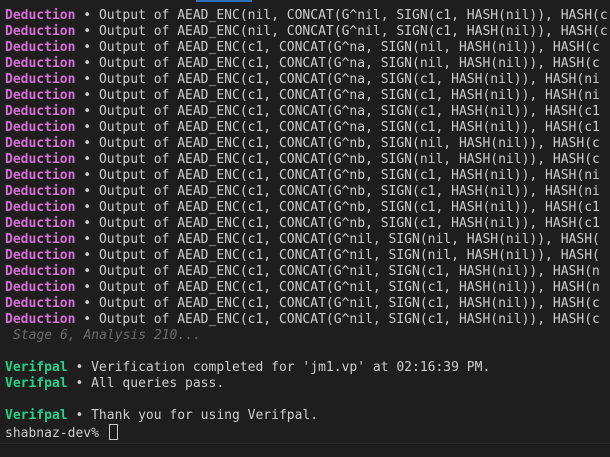 The image size is (610, 457). Describe the element at coordinates (113, 432) in the screenshot. I see `cursor-block` at that location.